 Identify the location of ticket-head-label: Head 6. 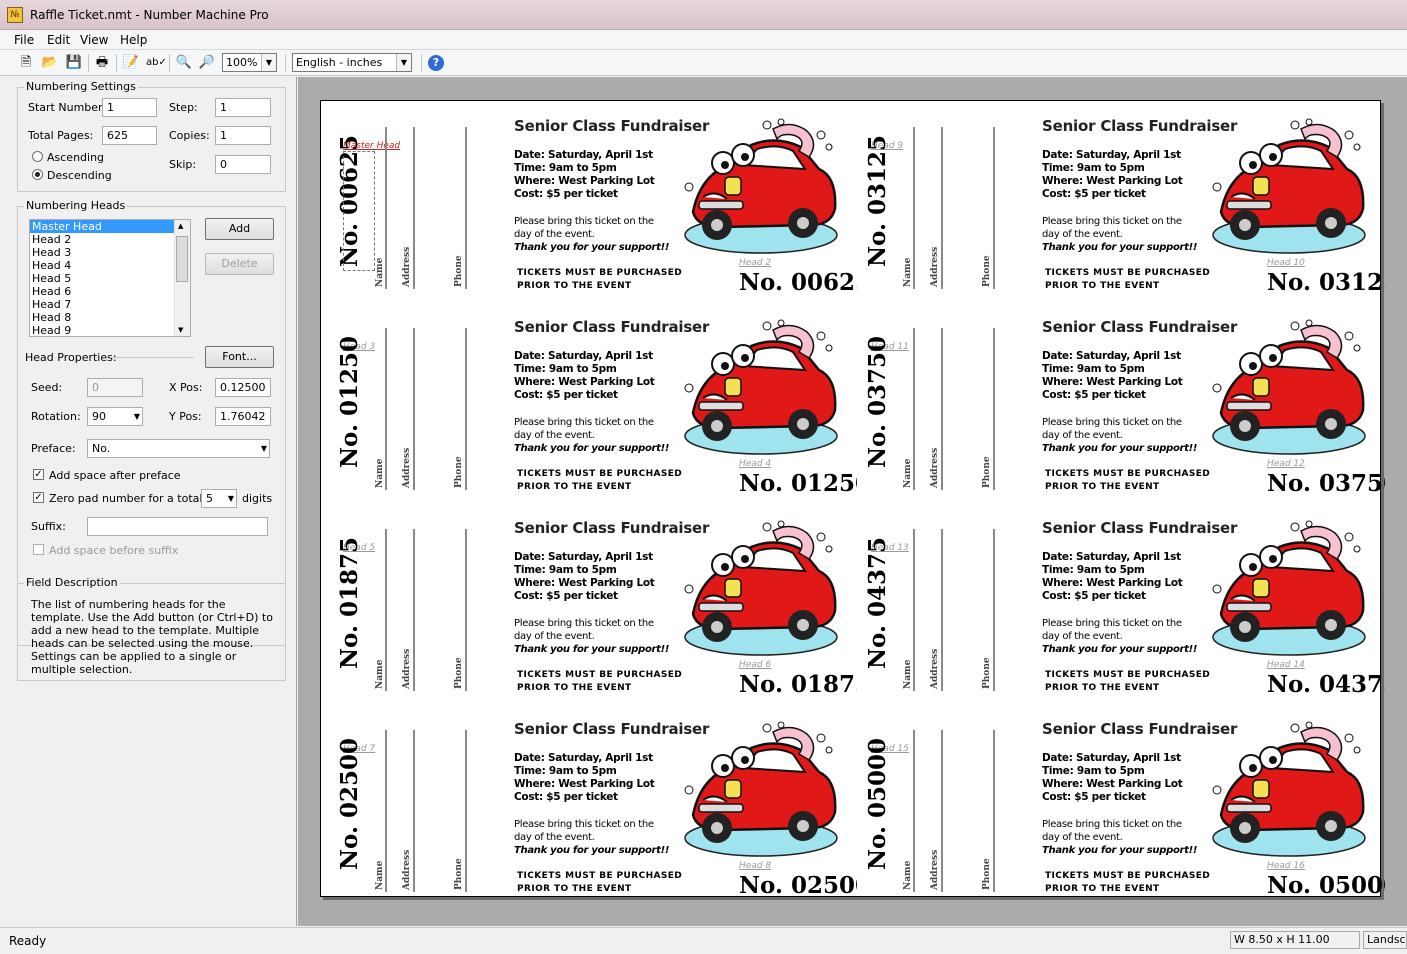
(755, 665).